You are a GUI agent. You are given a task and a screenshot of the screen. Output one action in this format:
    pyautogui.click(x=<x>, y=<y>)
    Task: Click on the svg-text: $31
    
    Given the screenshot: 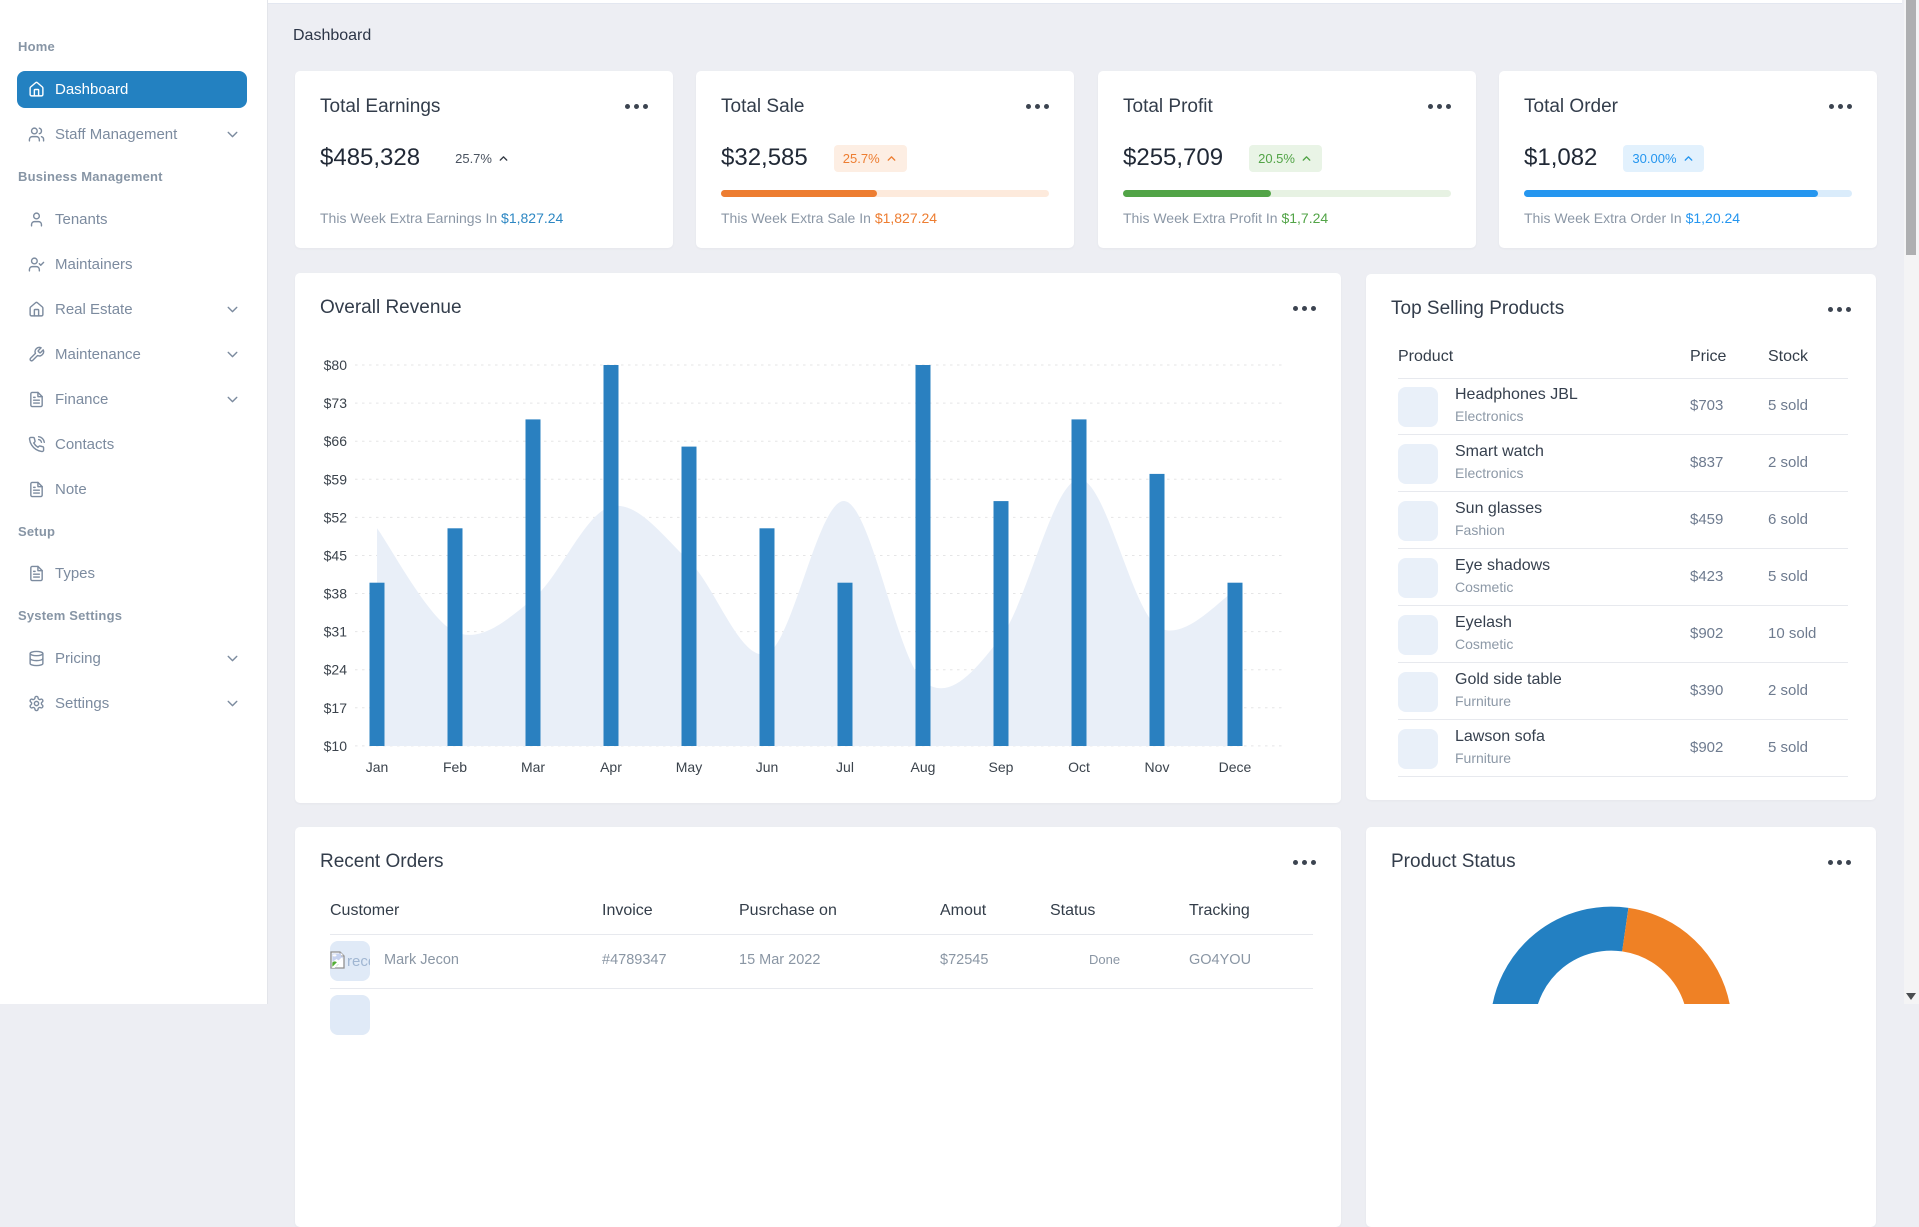 What is the action you would take?
    pyautogui.click(x=336, y=632)
    